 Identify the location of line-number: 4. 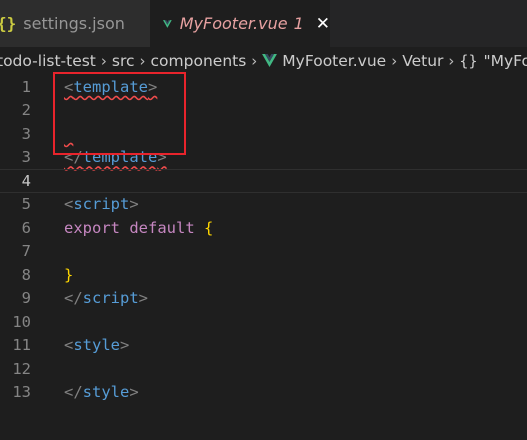
(26, 180).